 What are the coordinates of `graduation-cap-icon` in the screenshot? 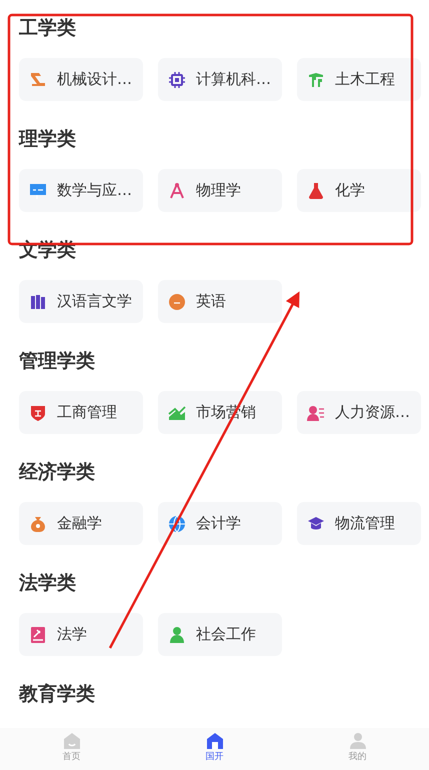 It's located at (316, 523).